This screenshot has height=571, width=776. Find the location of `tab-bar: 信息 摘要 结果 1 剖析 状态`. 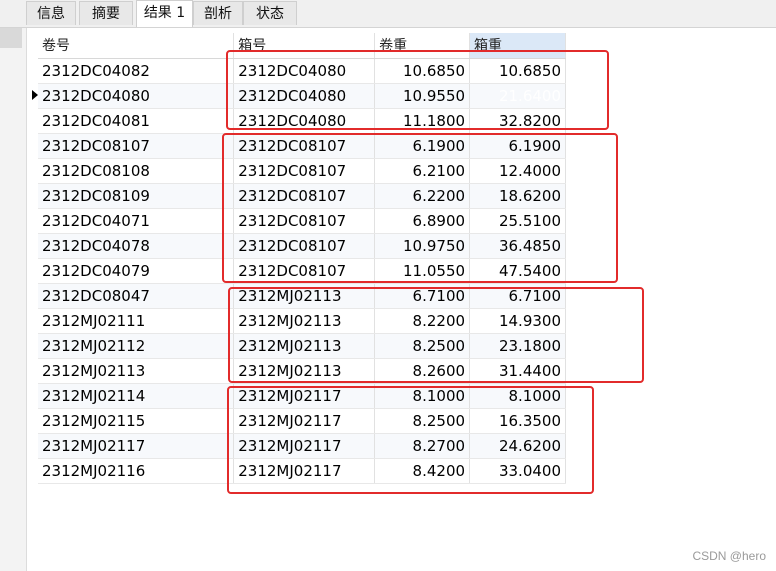

tab-bar: 信息 摘要 结果 1 剖析 状态 is located at coordinates (388, 14).